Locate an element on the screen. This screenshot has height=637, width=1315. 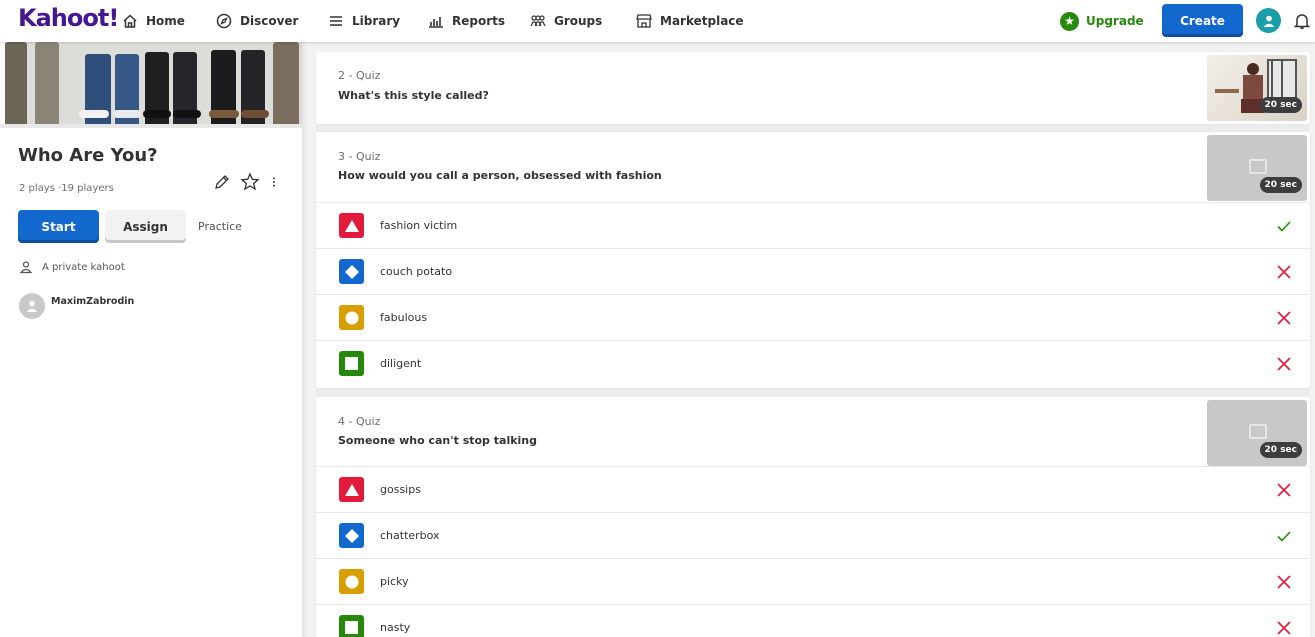
answer-text: gossips is located at coordinates (400, 489).